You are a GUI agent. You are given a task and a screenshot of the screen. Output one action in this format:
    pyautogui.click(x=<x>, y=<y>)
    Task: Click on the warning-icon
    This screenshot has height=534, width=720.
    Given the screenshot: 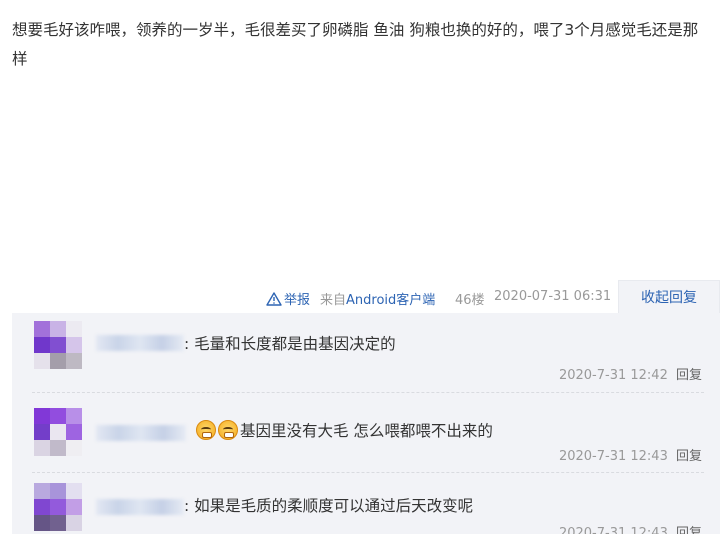 What is the action you would take?
    pyautogui.click(x=274, y=298)
    